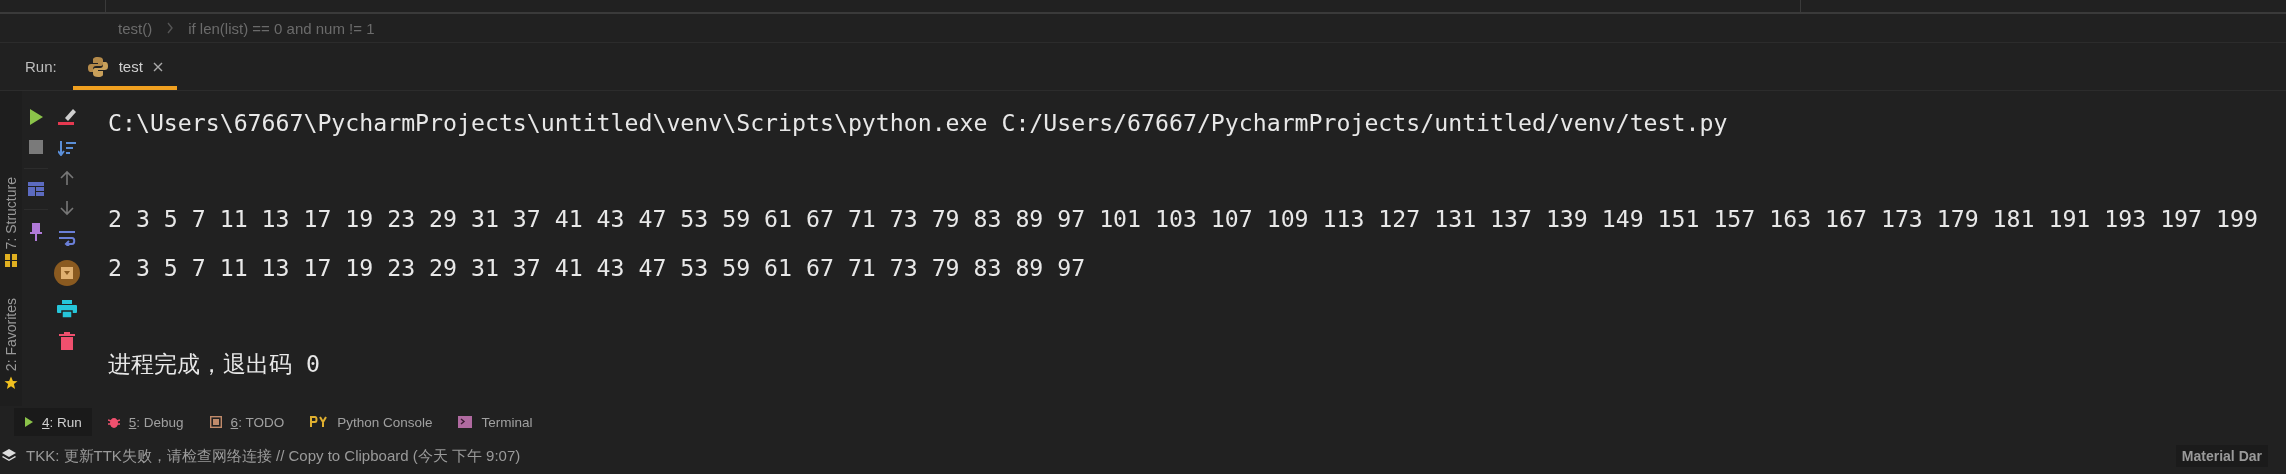  I want to click on tool-window-button: 5: Debug, so click(145, 422).